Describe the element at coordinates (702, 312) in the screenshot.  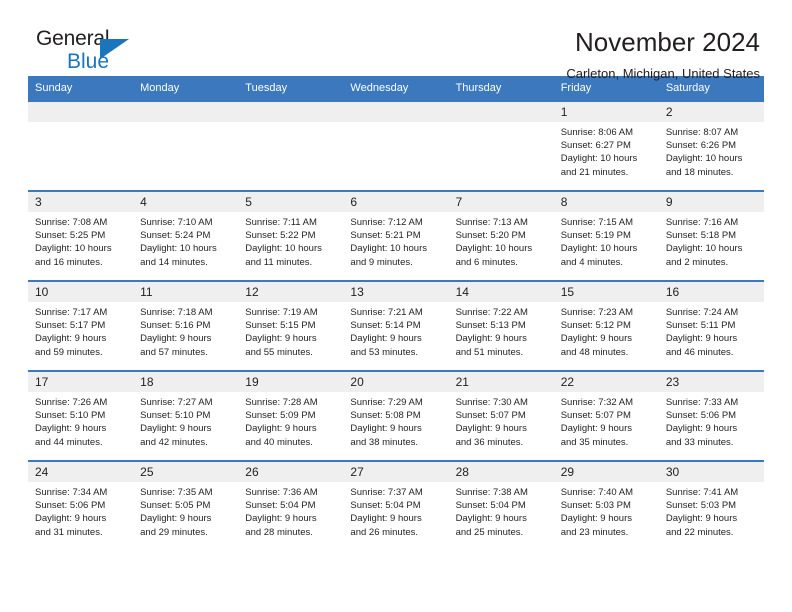
I see `sunrise-time: Sunrise: 7:24 AM` at that location.